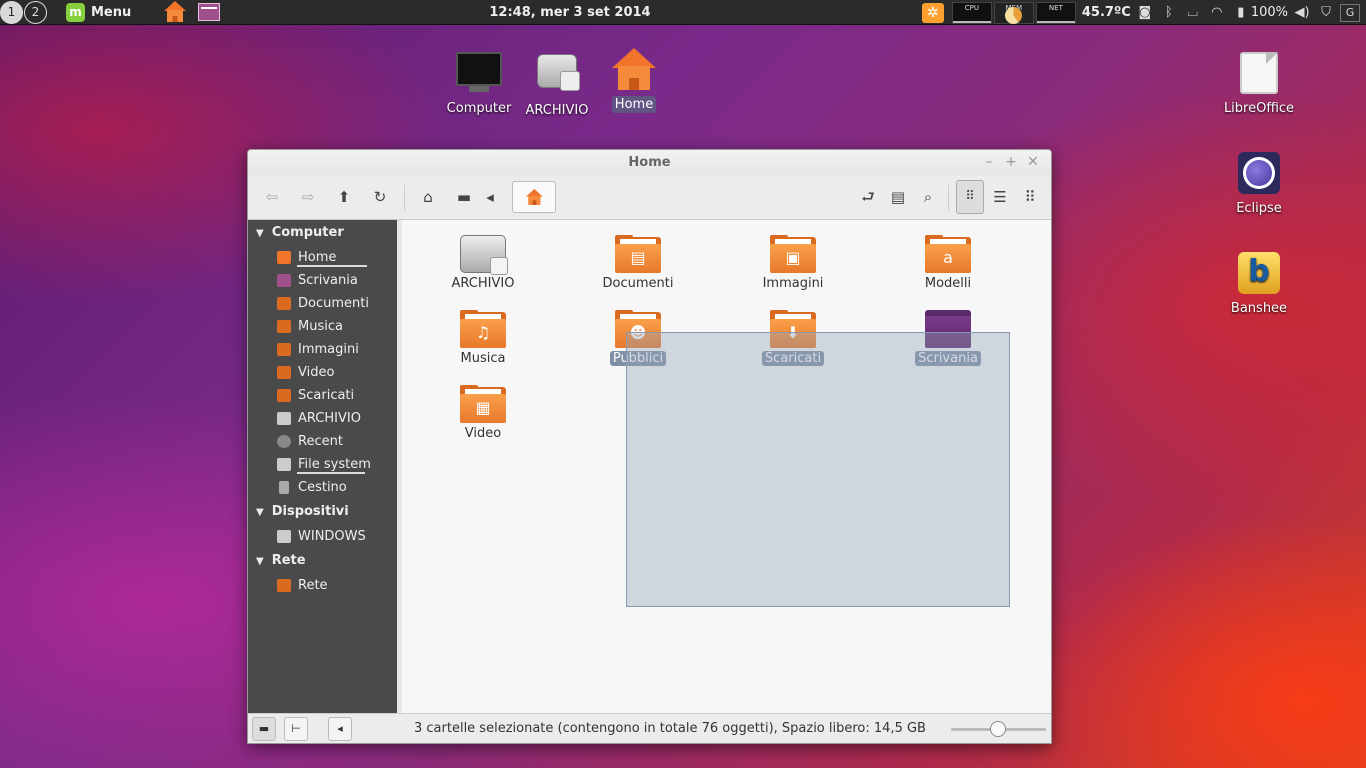 This screenshot has height=768, width=1366. I want to click on path-left-arrow-icon: ◂, so click(490, 197).